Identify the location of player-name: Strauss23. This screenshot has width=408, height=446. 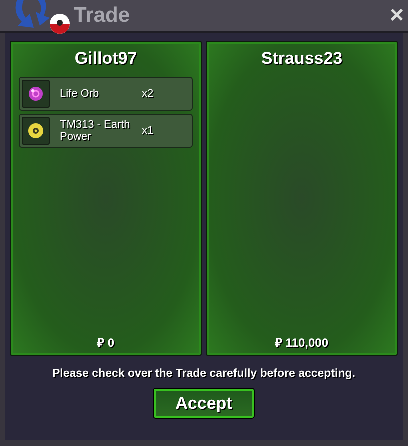
(302, 59).